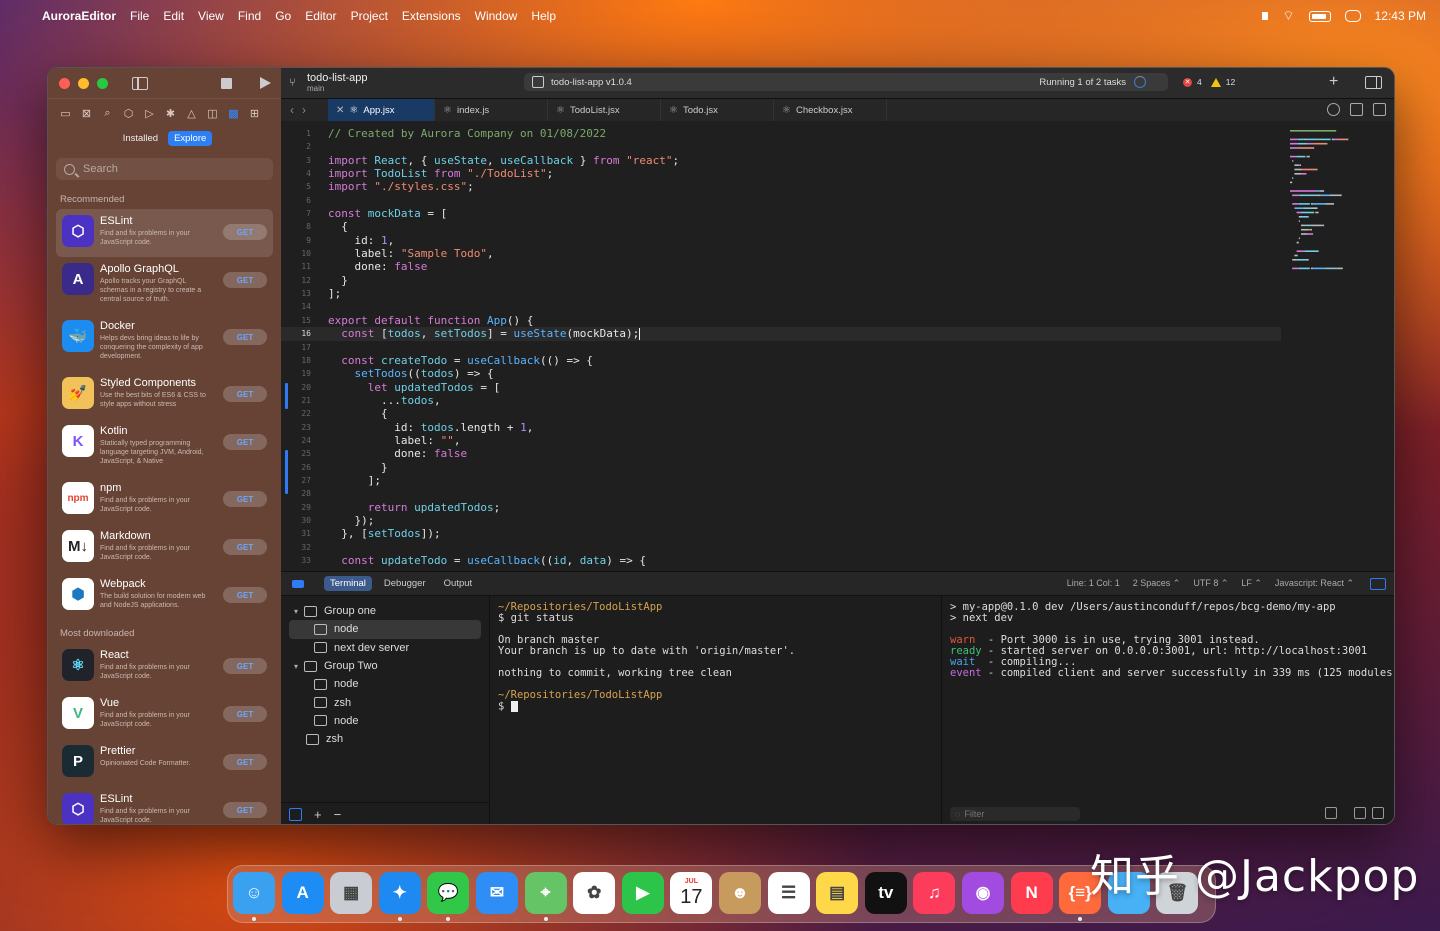  Describe the element at coordinates (781, 320) in the screenshot. I see `code-line: 15 export default function App() {` at that location.